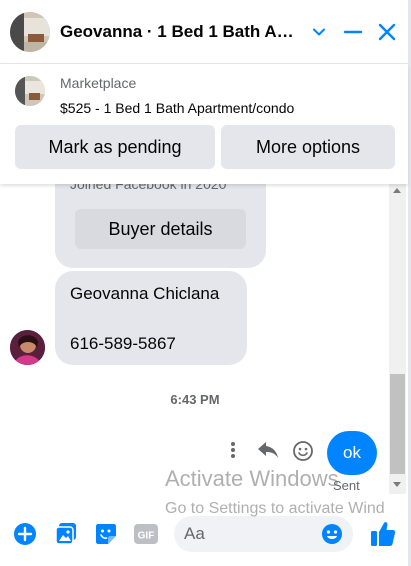 This screenshot has width=411, height=566. What do you see at coordinates (27, 347) in the screenshot?
I see `sender-avatar` at bounding box center [27, 347].